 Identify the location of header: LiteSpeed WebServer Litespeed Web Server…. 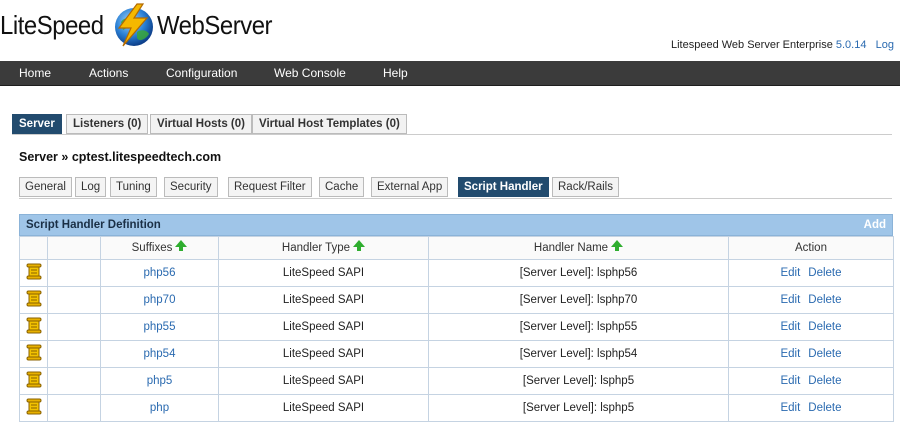
(450, 29).